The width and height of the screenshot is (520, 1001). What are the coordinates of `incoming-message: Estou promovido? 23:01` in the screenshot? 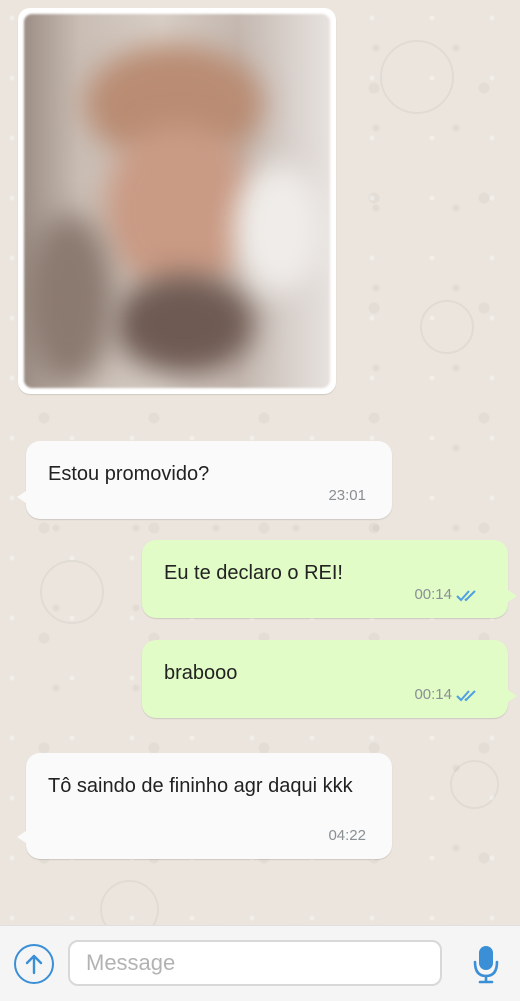 It's located at (204, 480).